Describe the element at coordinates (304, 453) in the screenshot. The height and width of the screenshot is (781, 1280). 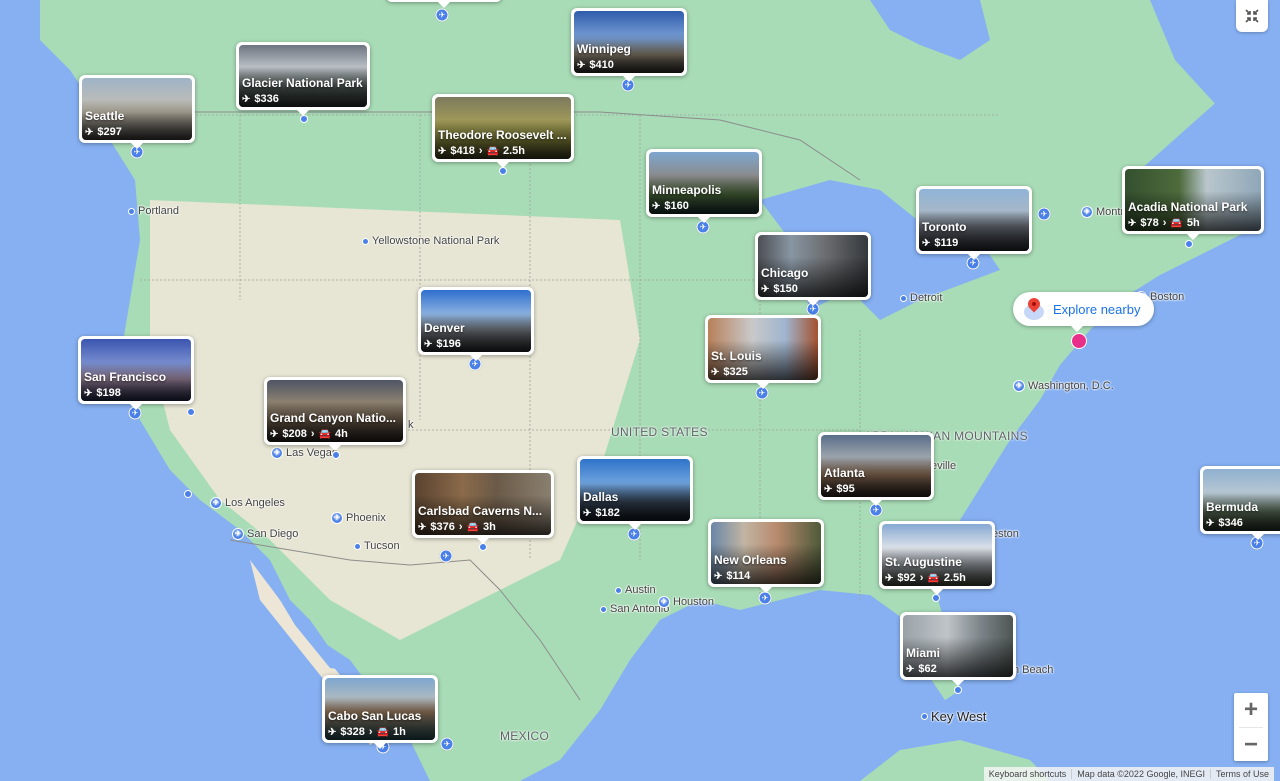
I see `place-label-las-vegas: ✈ Las Vegas` at that location.